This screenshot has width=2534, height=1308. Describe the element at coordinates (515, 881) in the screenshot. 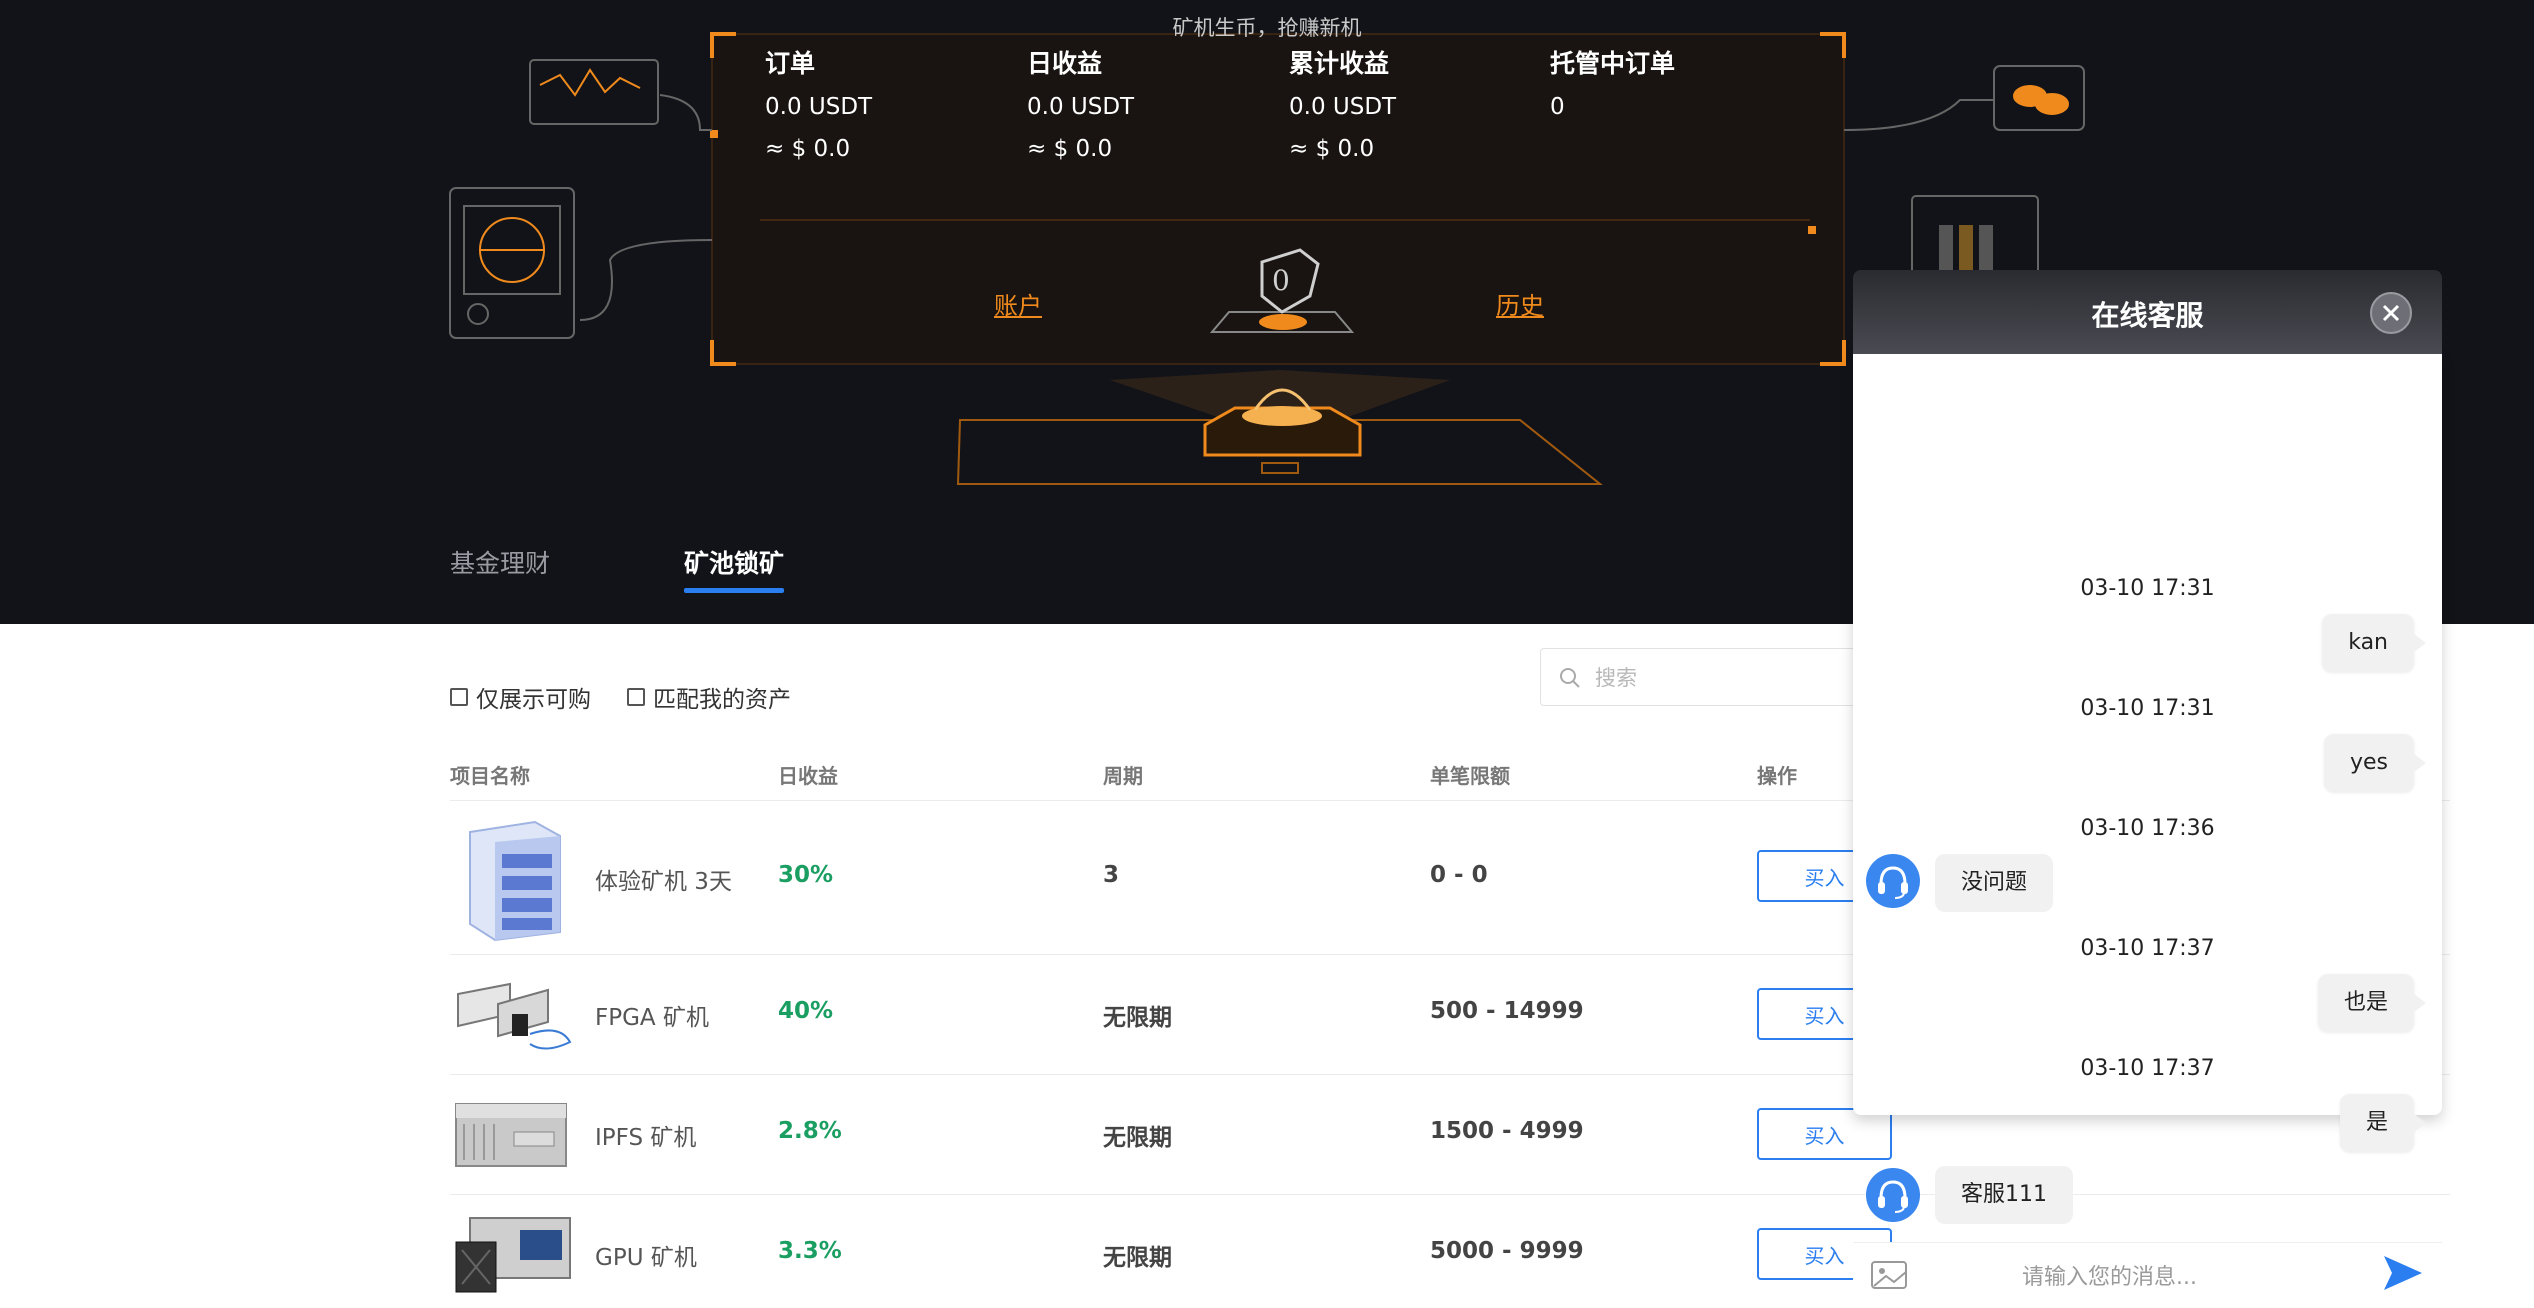

I see `miner-tower-image` at that location.